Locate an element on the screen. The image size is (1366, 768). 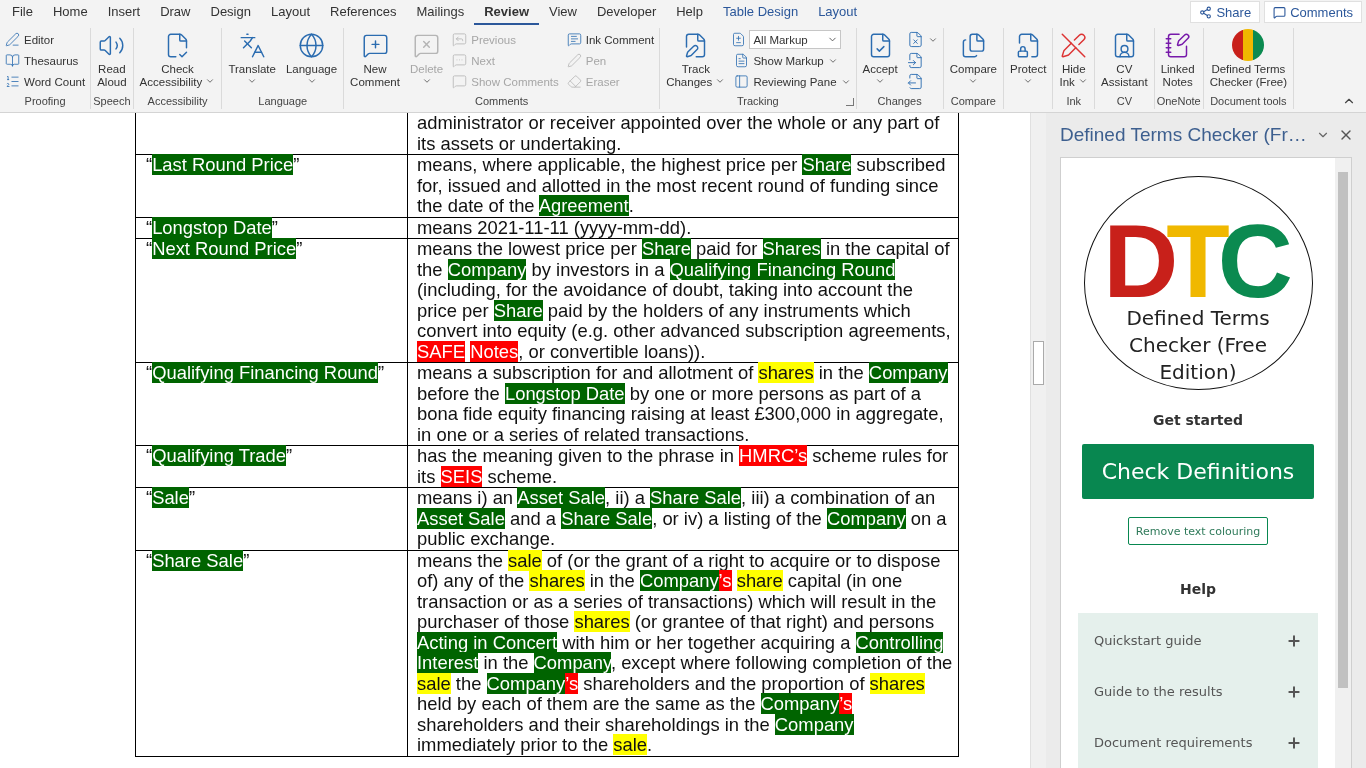
dialog-launcher-icon is located at coordinates (849, 102).